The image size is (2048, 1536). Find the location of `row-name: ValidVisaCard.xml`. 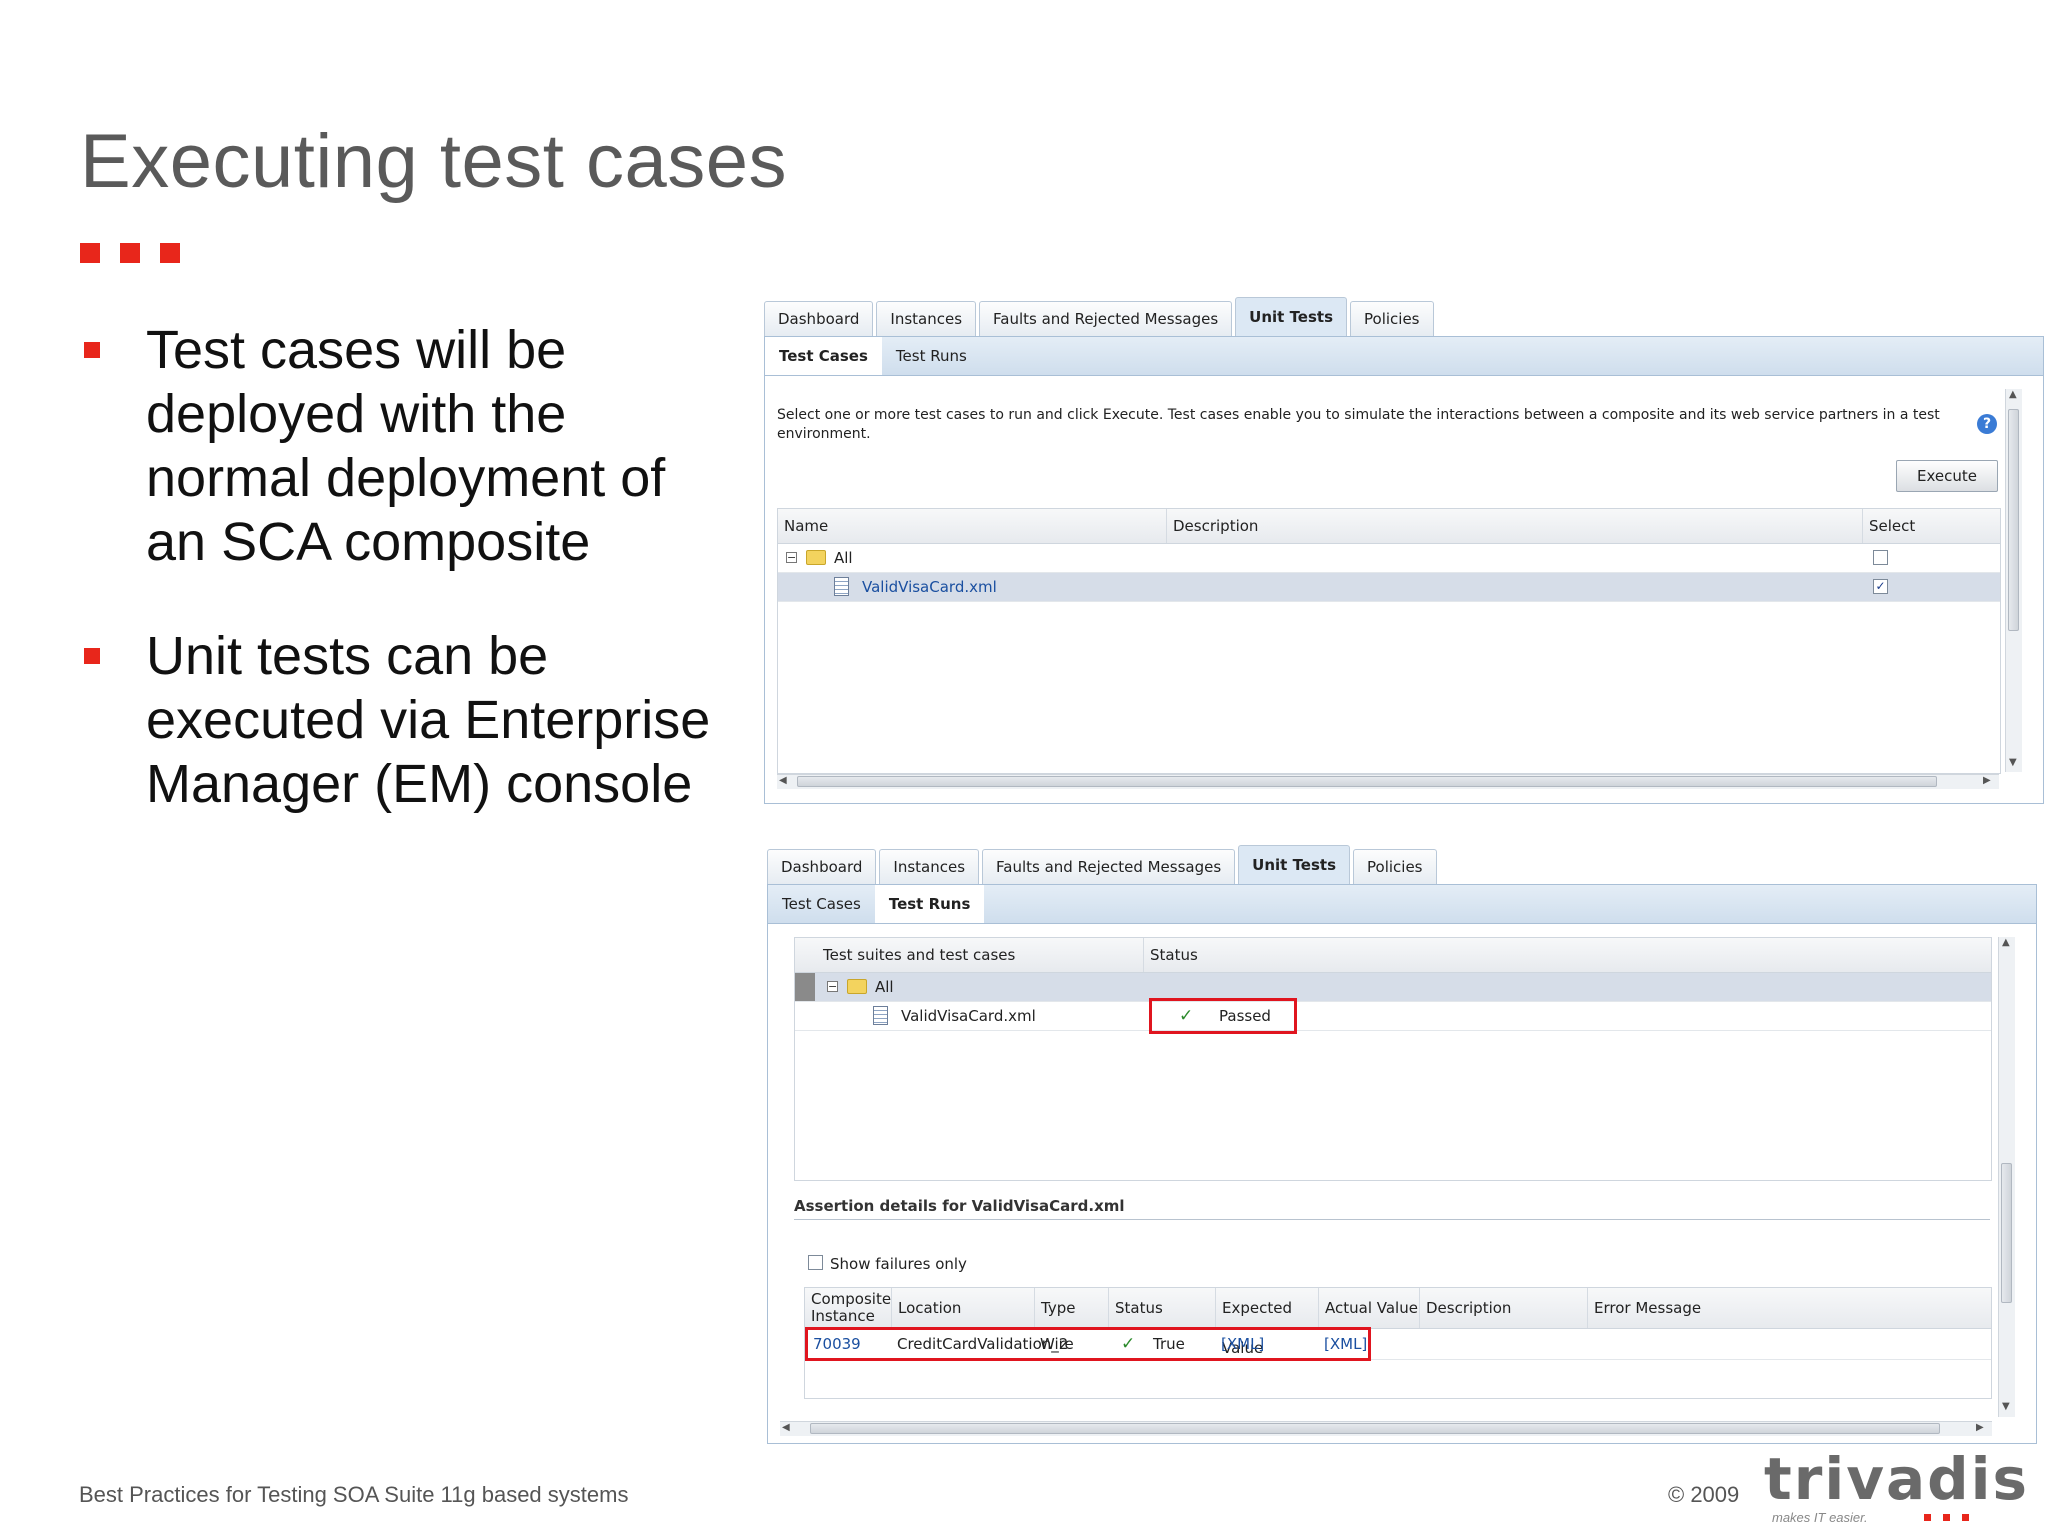

row-name: ValidVisaCard.xml is located at coordinates (968, 1016).